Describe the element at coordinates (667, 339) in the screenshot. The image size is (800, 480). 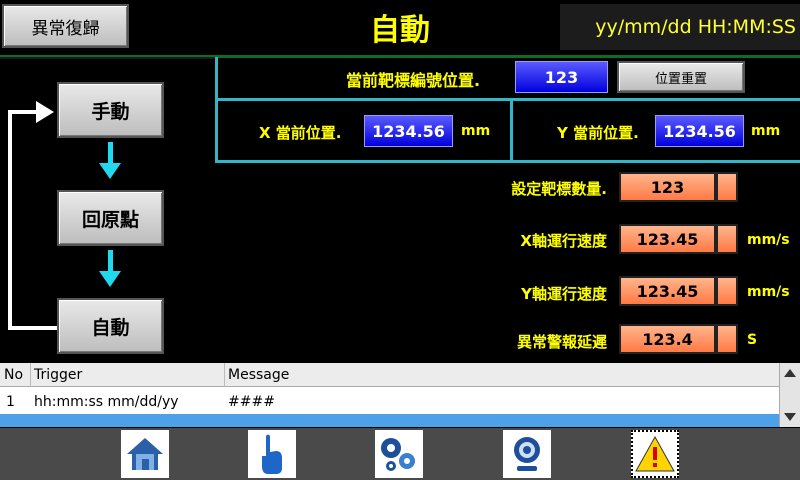
I see `alarm-delay-input: 123.4` at that location.